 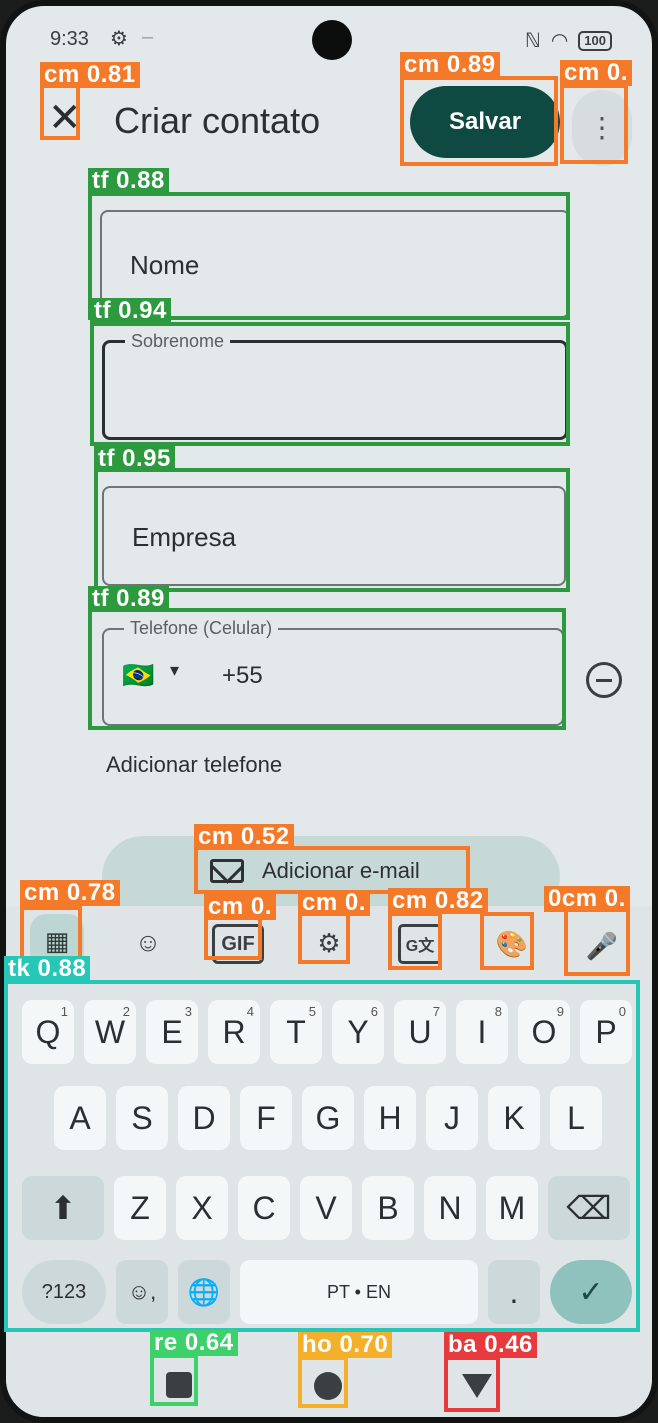 I want to click on battery-icon: 100, so click(x=595, y=40).